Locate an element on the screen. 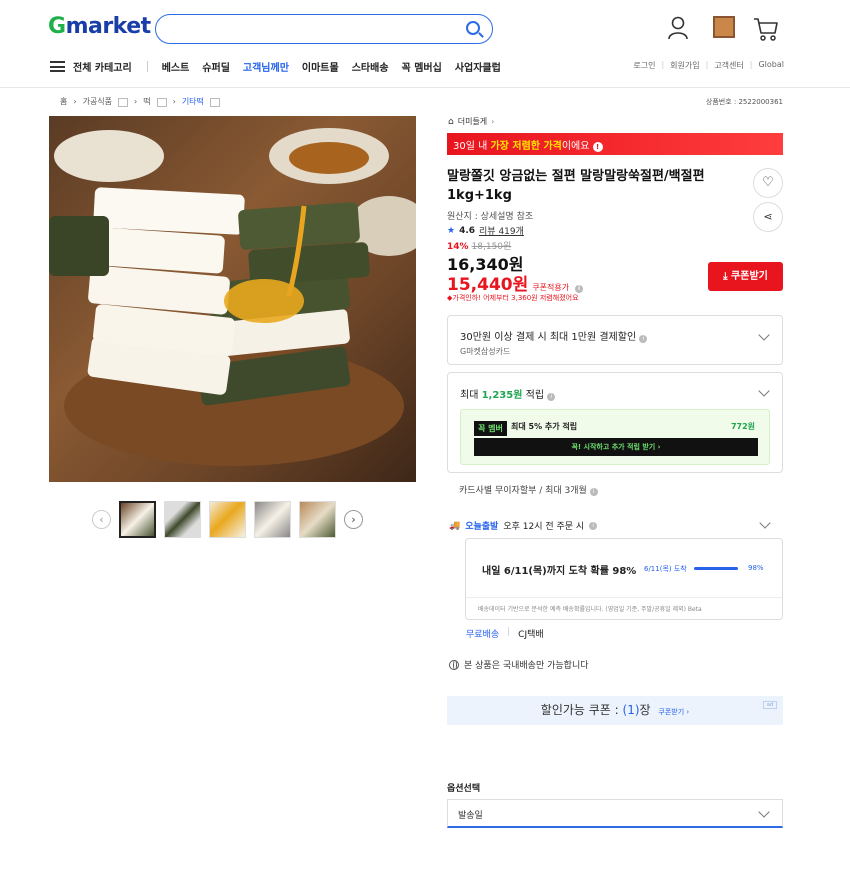 The image size is (850, 876). breadcrumb-other-rice-cake: 기타떡 is located at coordinates (193, 101).